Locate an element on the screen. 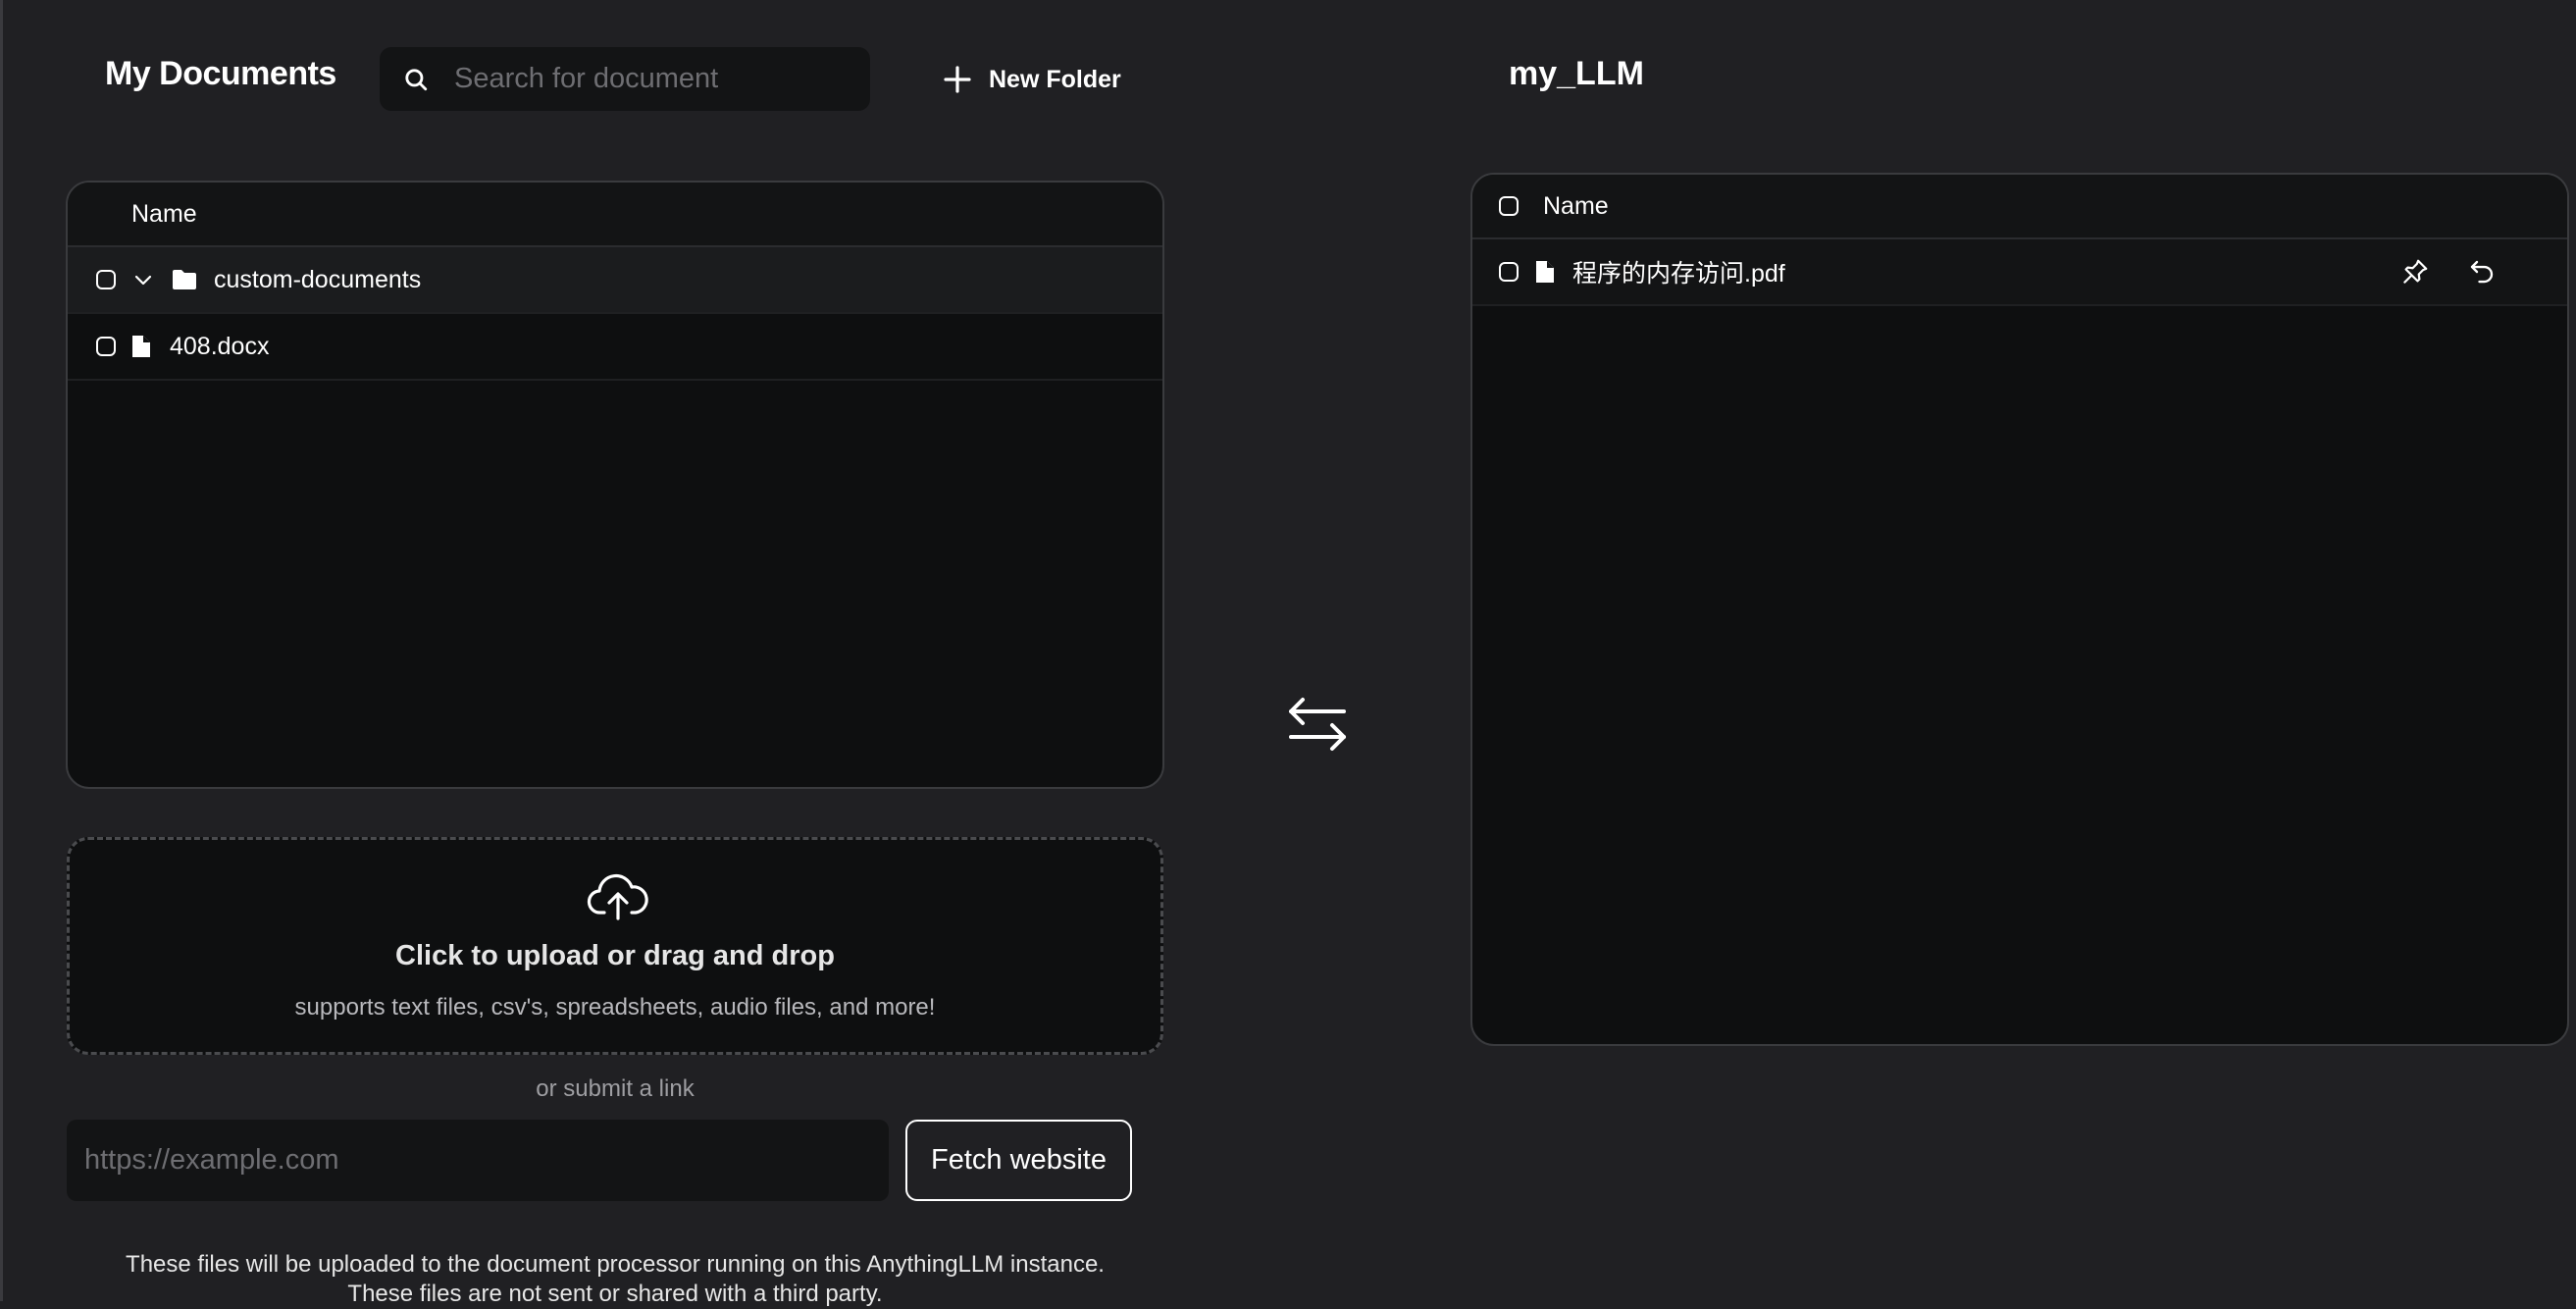 Image resolution: width=2576 pixels, height=1309 pixels. row-actions is located at coordinates (2448, 272).